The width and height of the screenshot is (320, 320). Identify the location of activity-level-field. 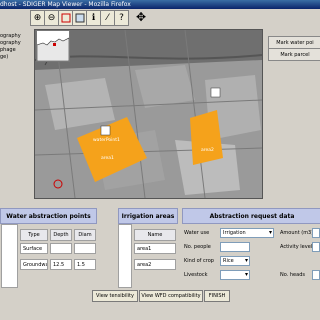
(316, 247).